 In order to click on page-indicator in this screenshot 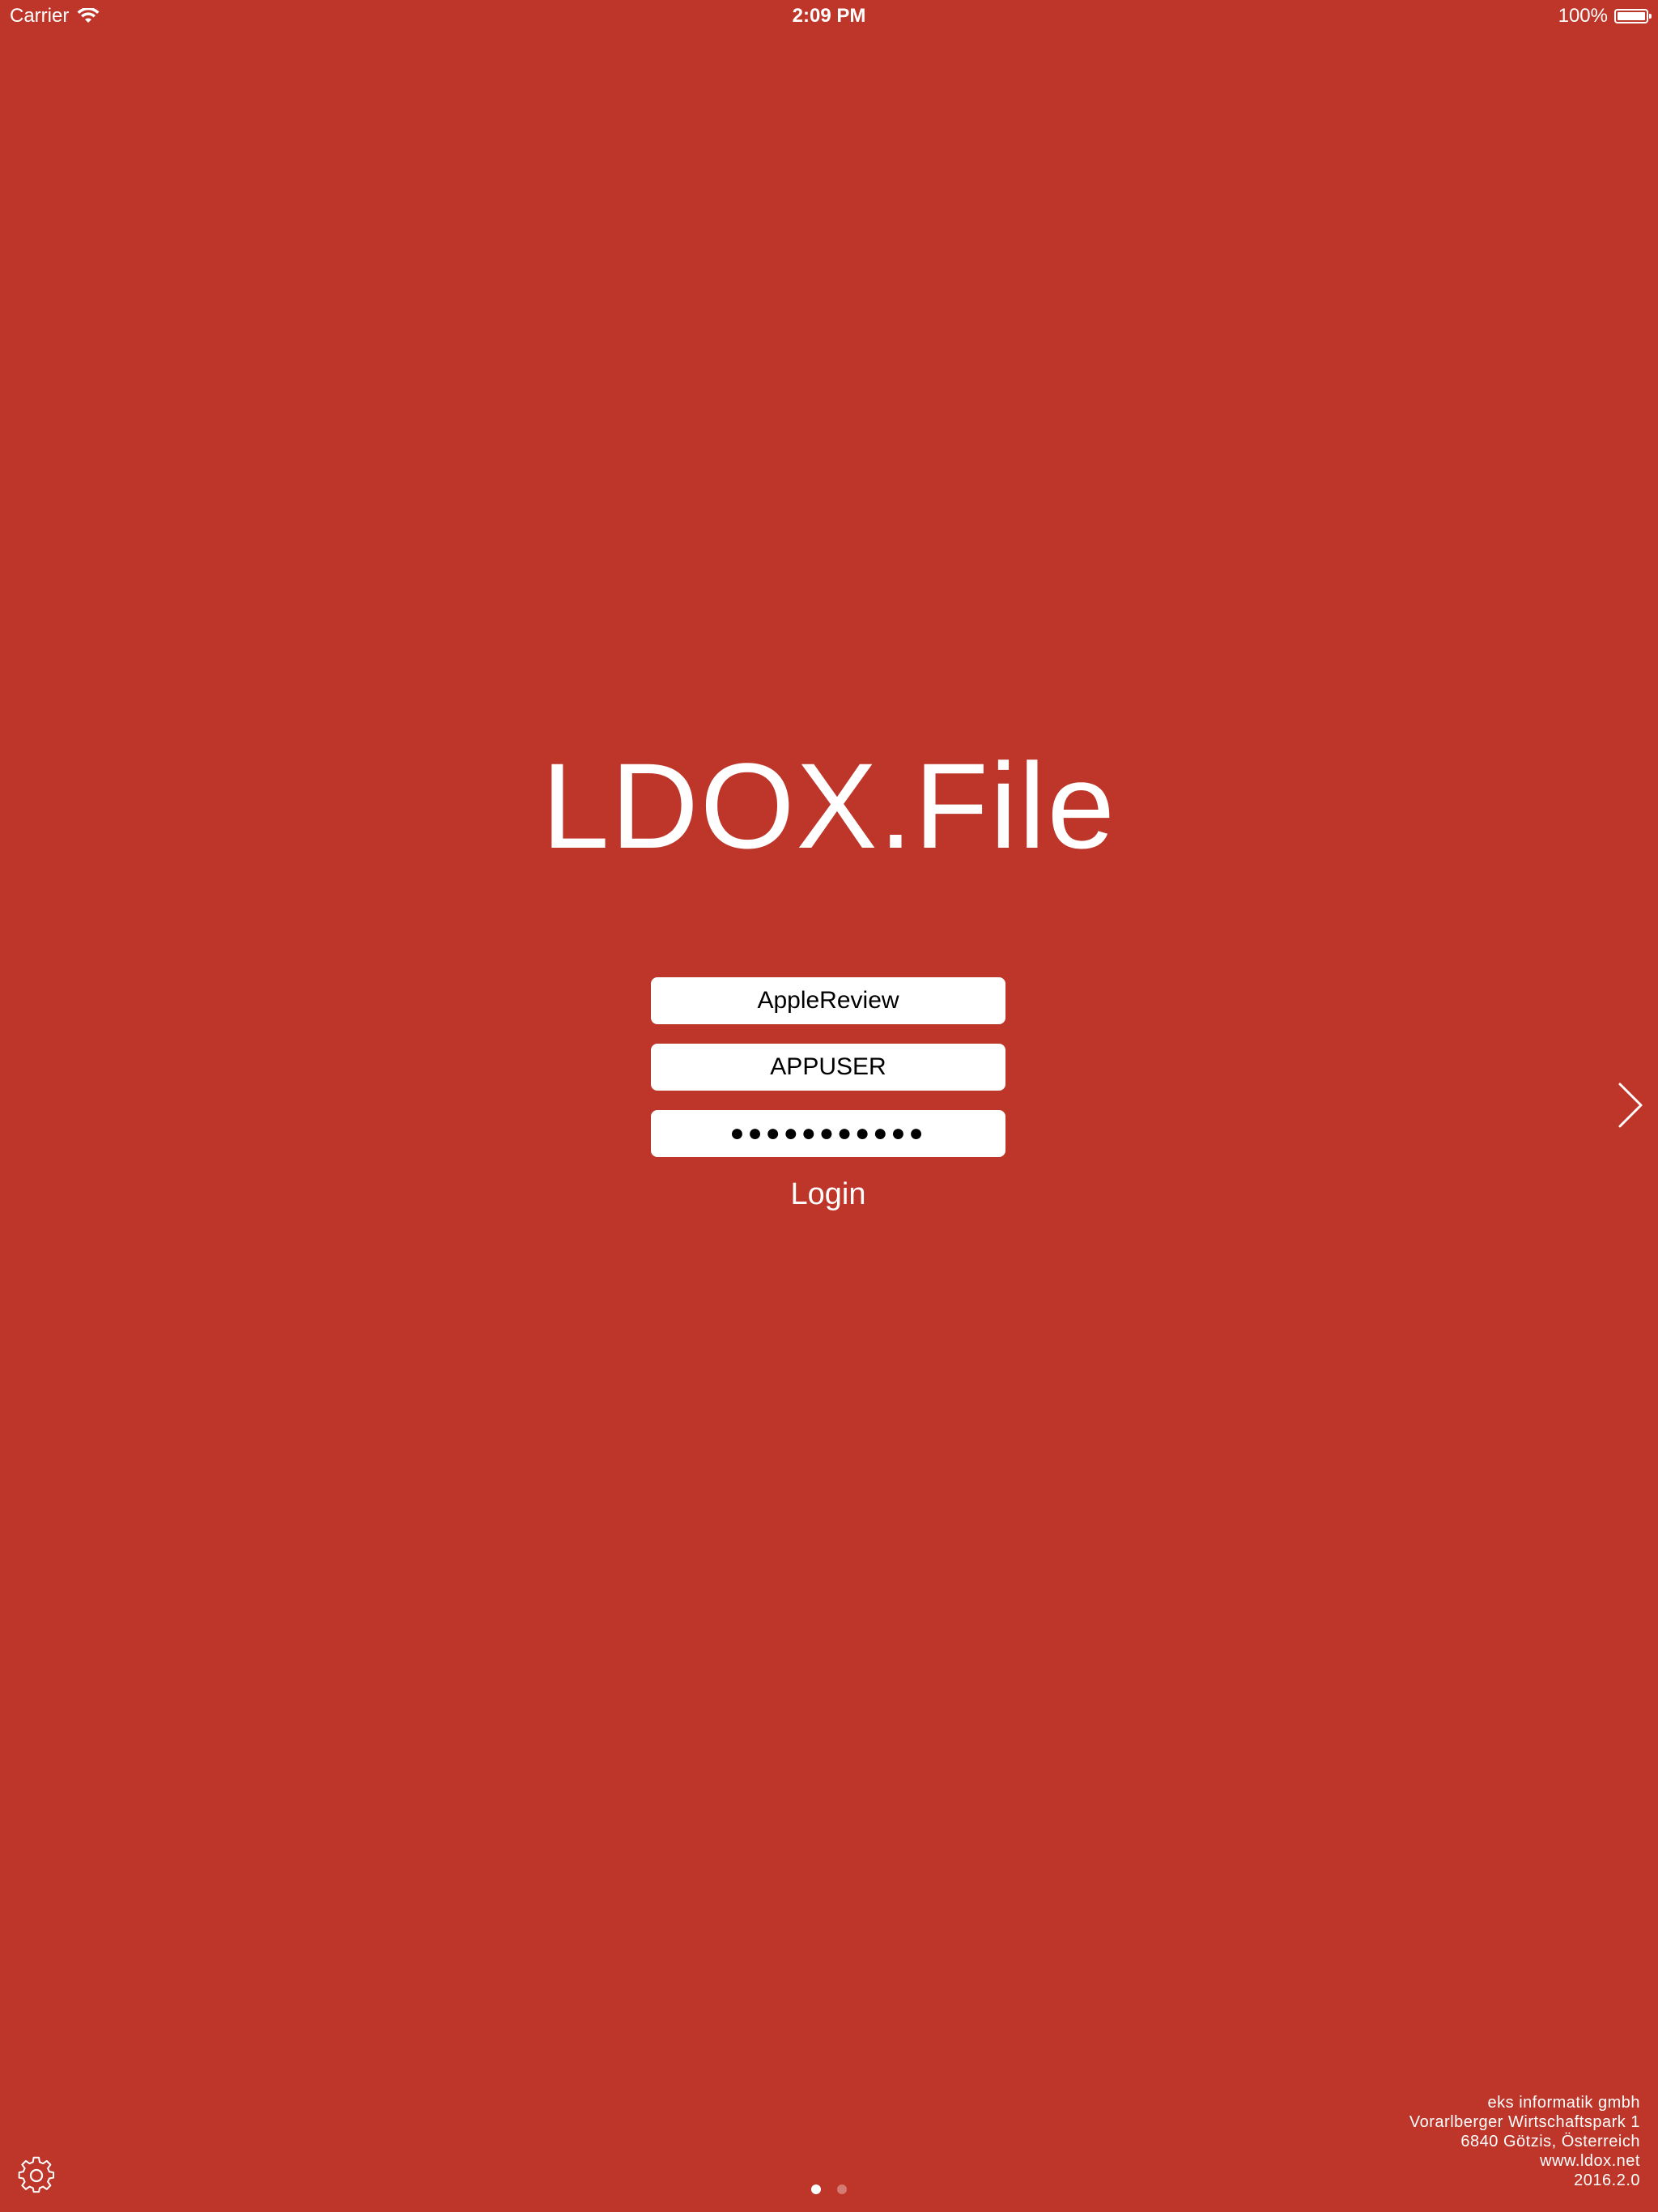, I will do `click(829, 2189)`.